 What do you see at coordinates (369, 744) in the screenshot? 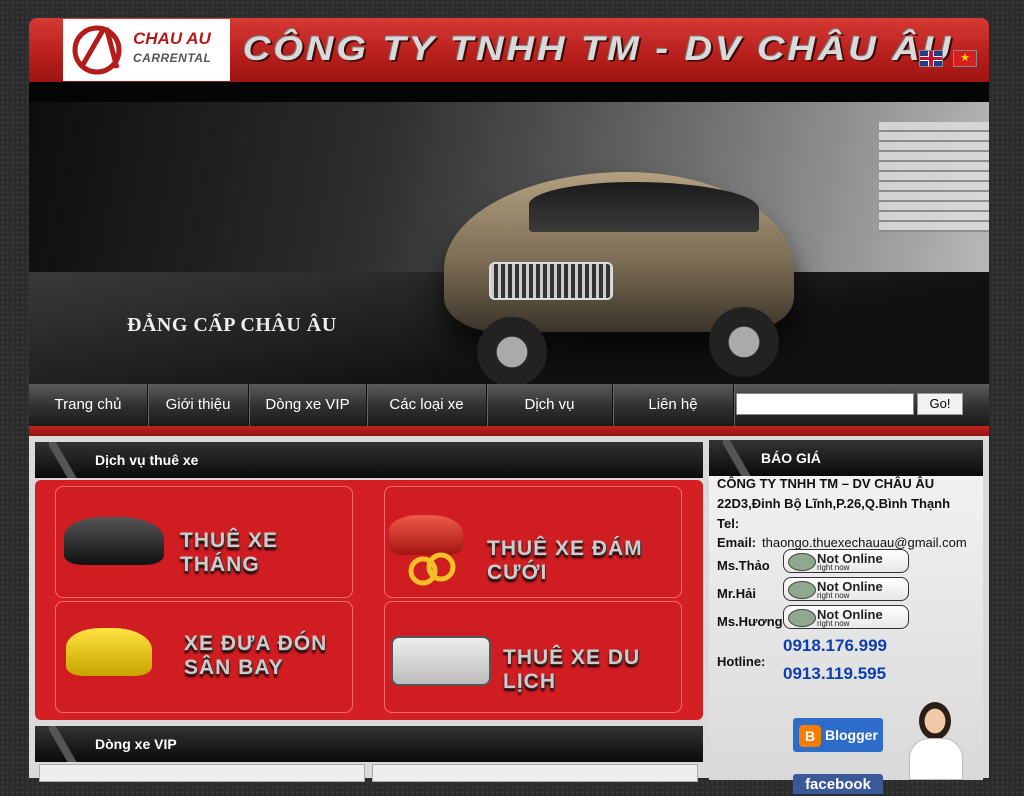
I see `vip-header: Dòng xe VIP` at bounding box center [369, 744].